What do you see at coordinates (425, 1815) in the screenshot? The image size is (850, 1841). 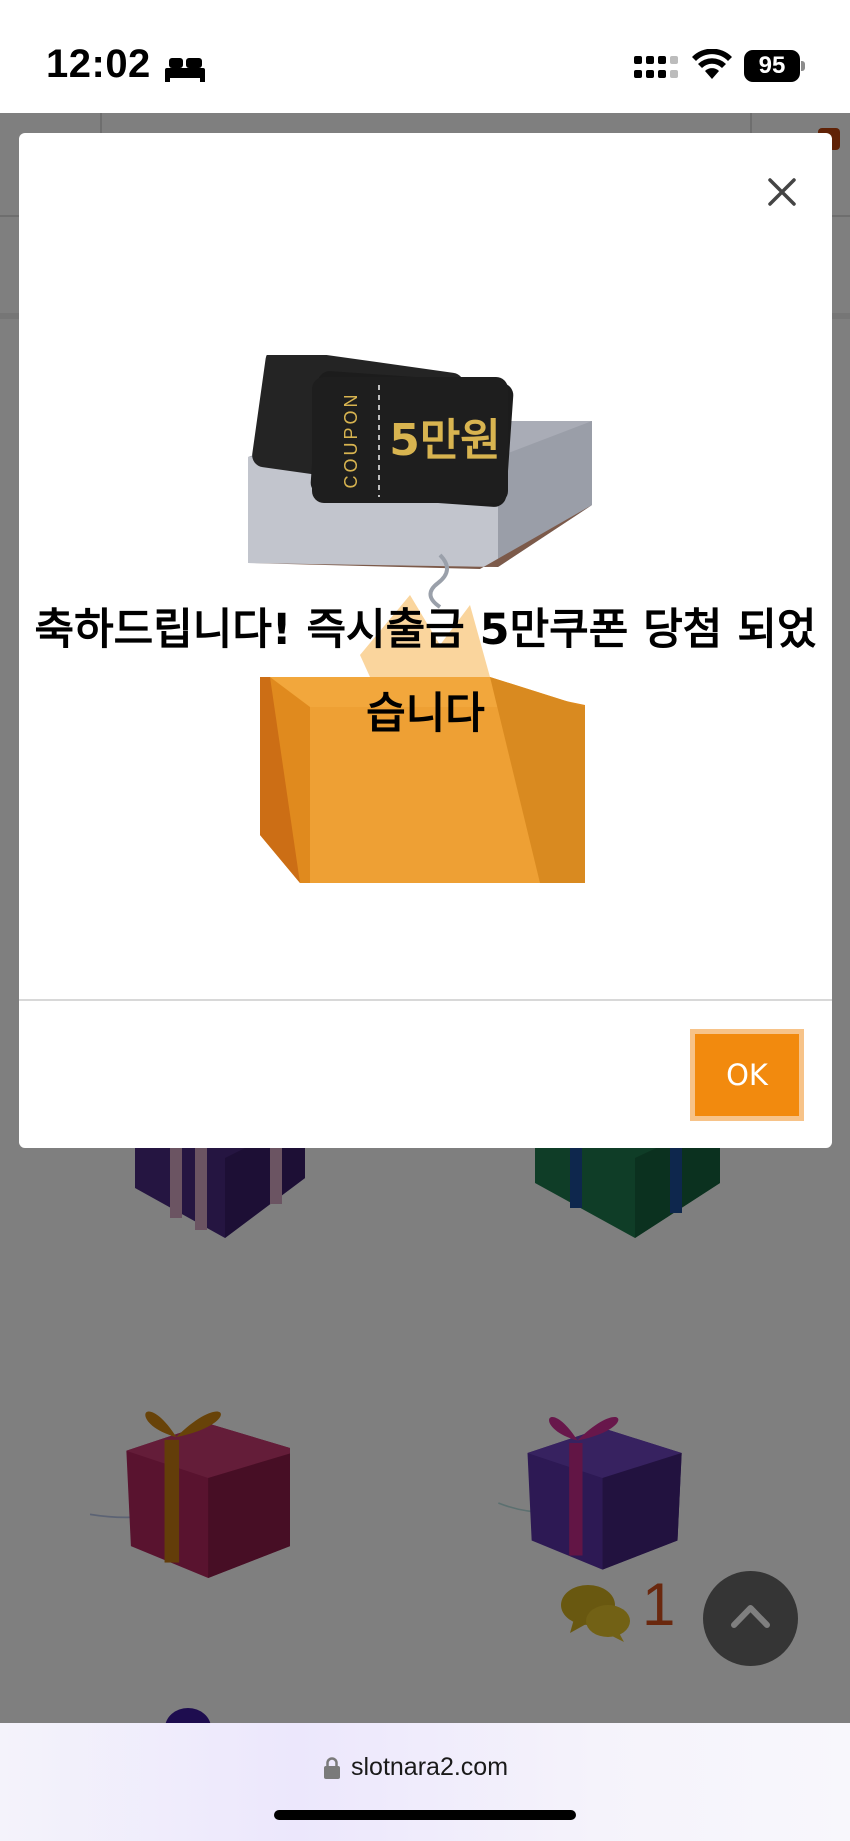 I see `home-indicator` at bounding box center [425, 1815].